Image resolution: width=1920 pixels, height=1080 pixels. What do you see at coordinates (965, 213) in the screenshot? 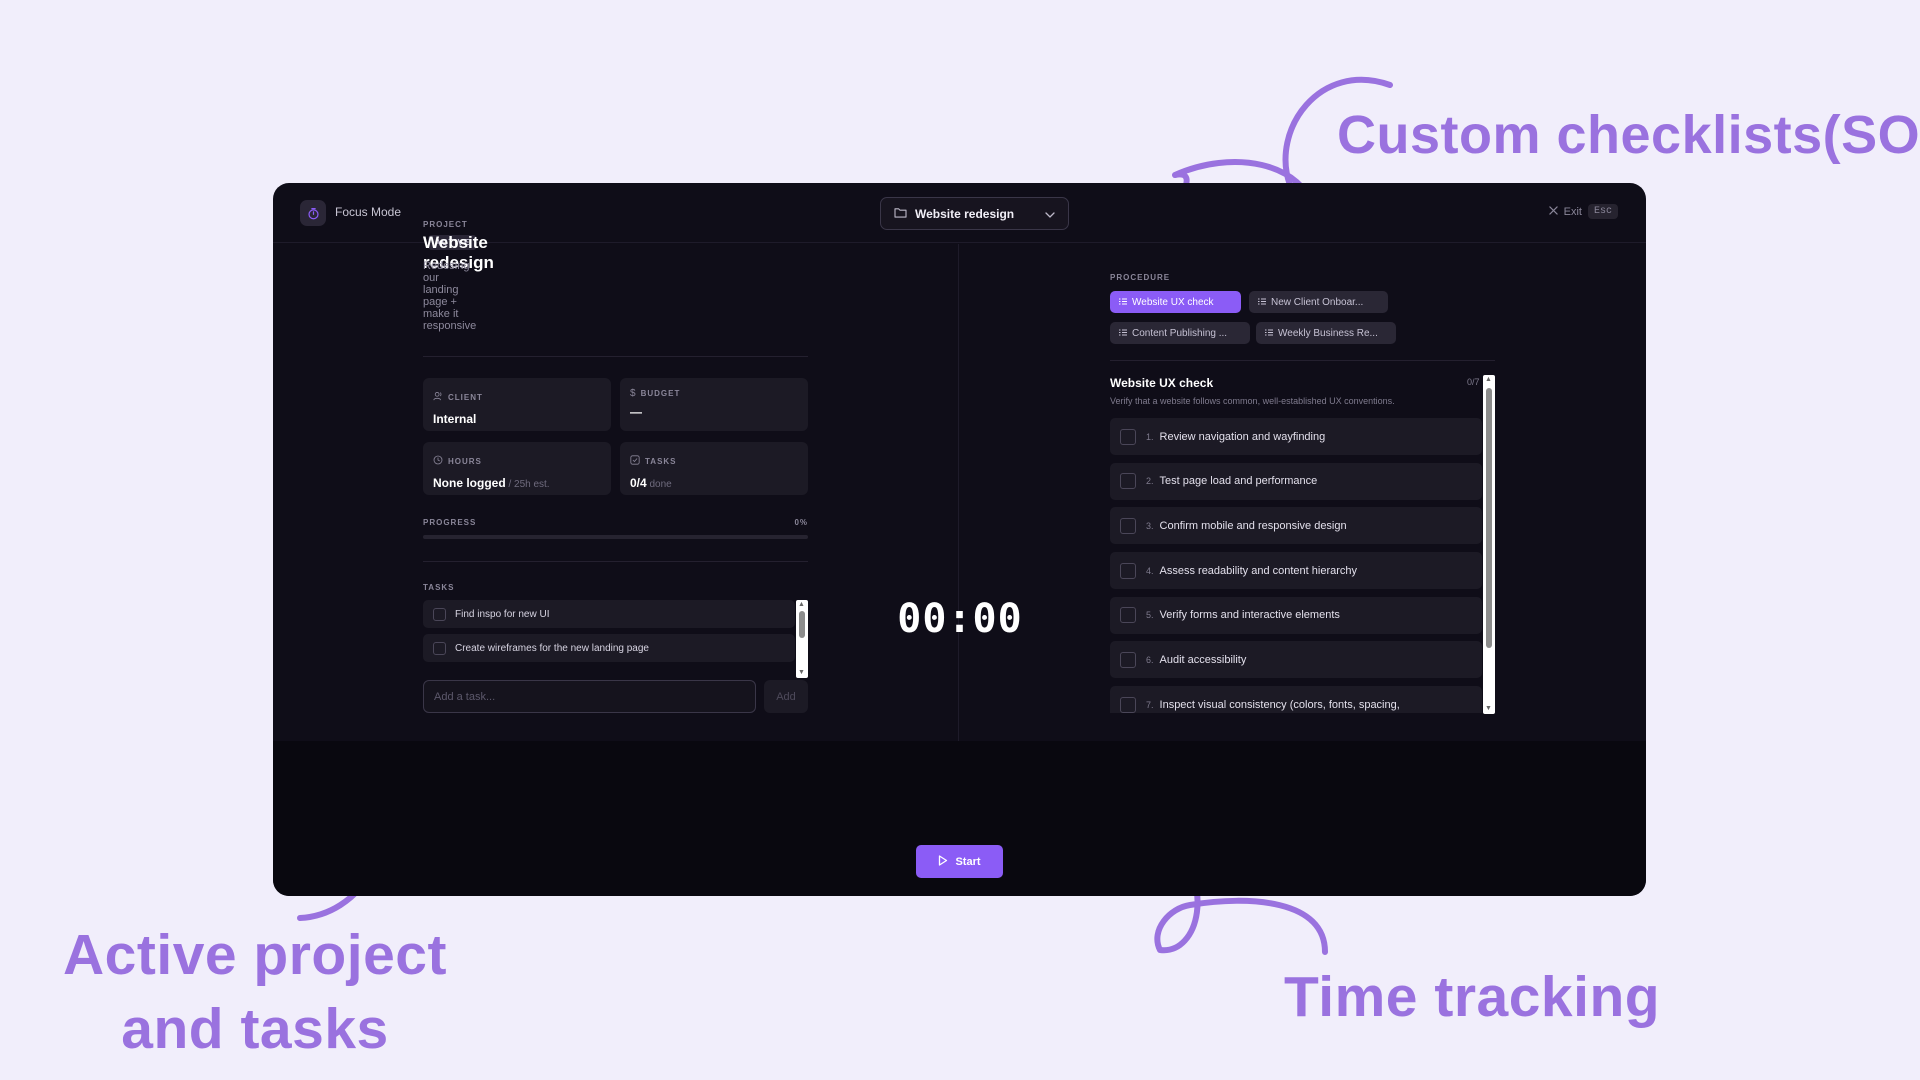
I see `selected-project-label: Website redesign` at bounding box center [965, 213].